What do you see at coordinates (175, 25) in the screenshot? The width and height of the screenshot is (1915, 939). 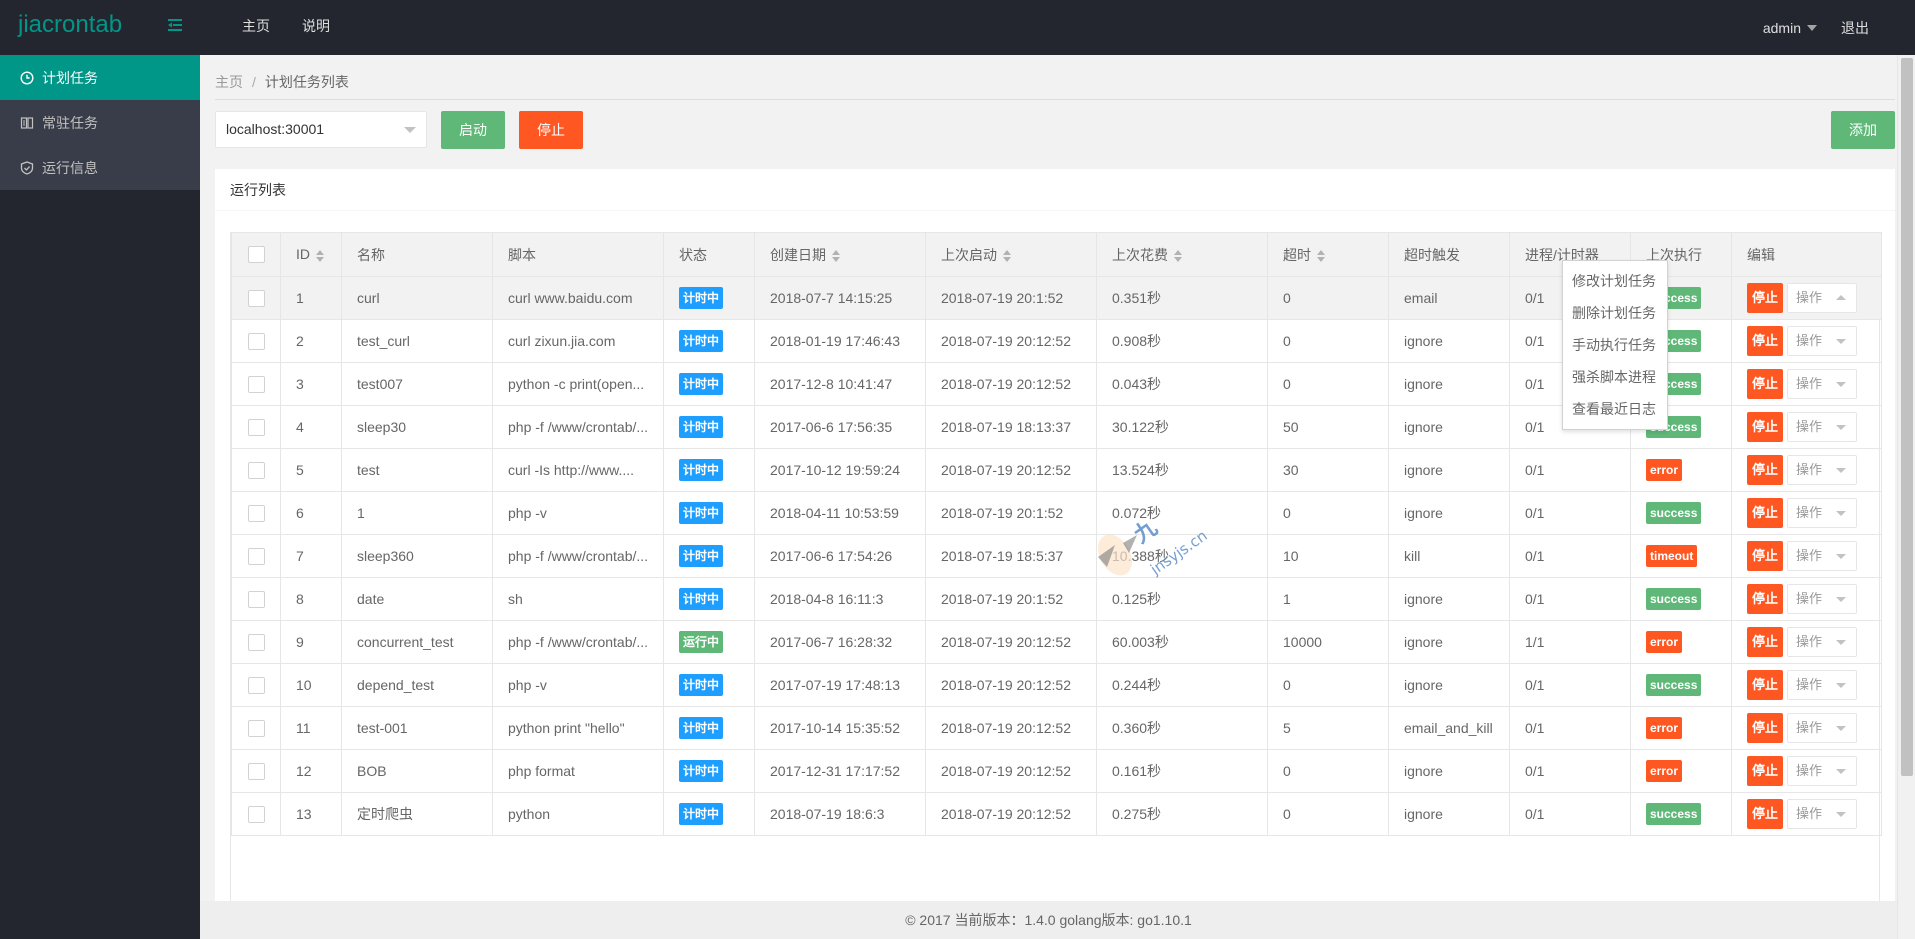 I see `sidebar-toggle-icon` at bounding box center [175, 25].